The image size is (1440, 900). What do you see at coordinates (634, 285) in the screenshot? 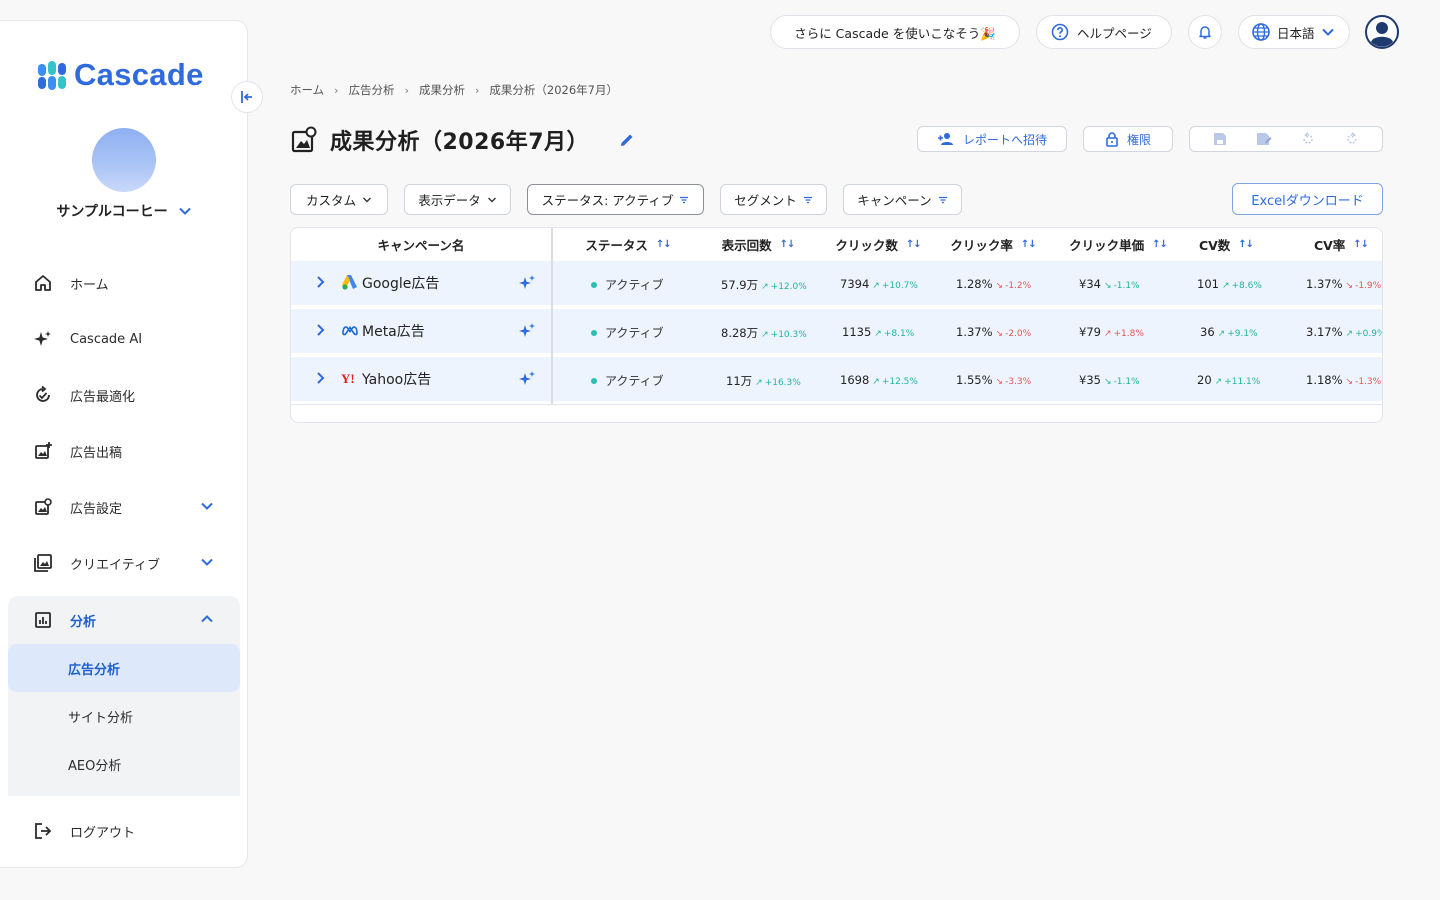
I see `status-text: アクティブ` at bounding box center [634, 285].